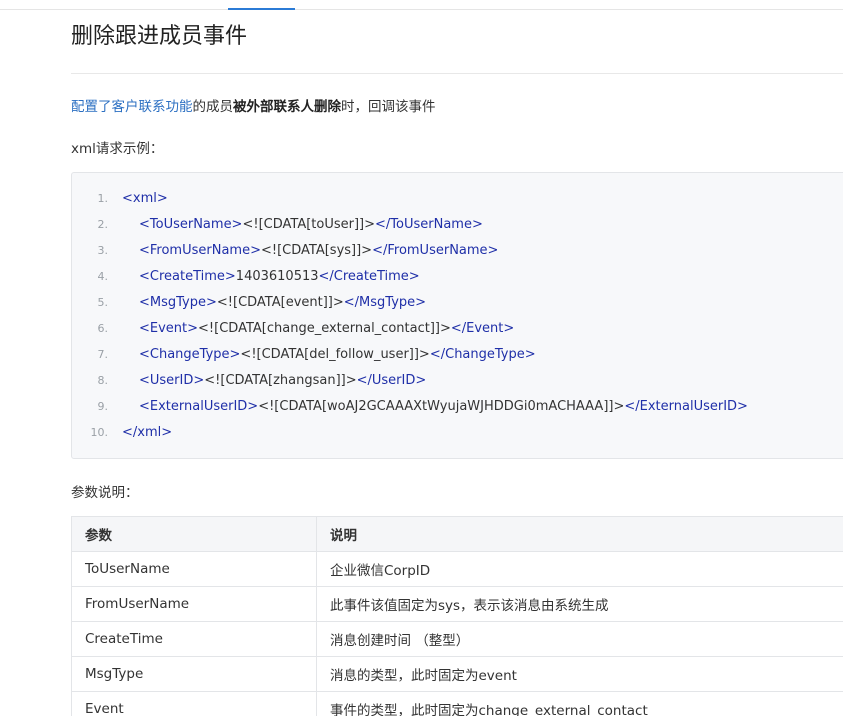 This screenshot has height=716, width=843. What do you see at coordinates (579, 703) in the screenshot?
I see `table-cell-desc: 事件的类型，此时固定为change_external_contact` at bounding box center [579, 703].